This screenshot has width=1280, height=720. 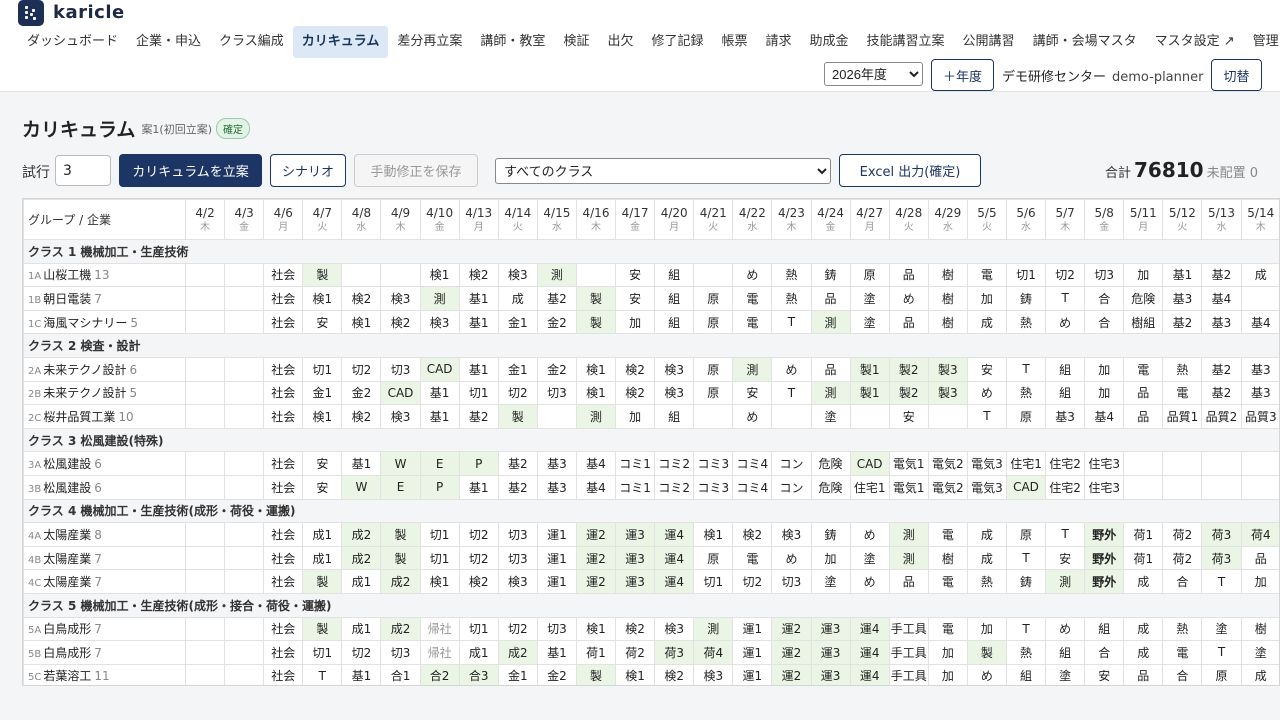 I want to click on schedule-cell: 荷2, so click(x=1182, y=558).